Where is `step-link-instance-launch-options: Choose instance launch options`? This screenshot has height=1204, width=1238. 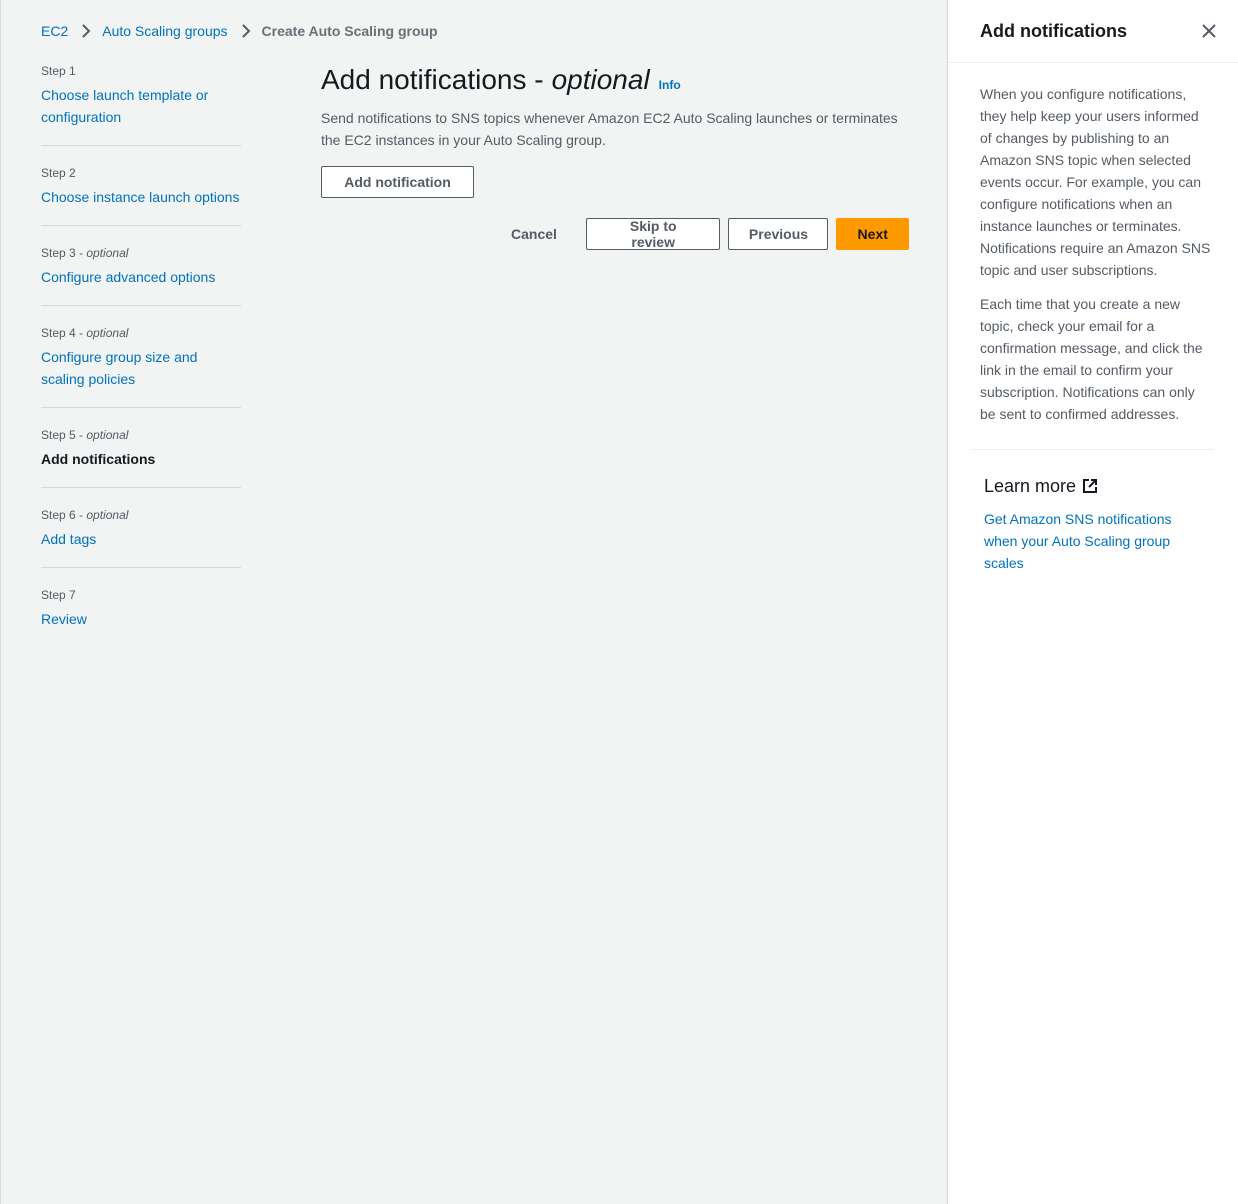 step-link-instance-launch-options: Choose instance launch options is located at coordinates (141, 197).